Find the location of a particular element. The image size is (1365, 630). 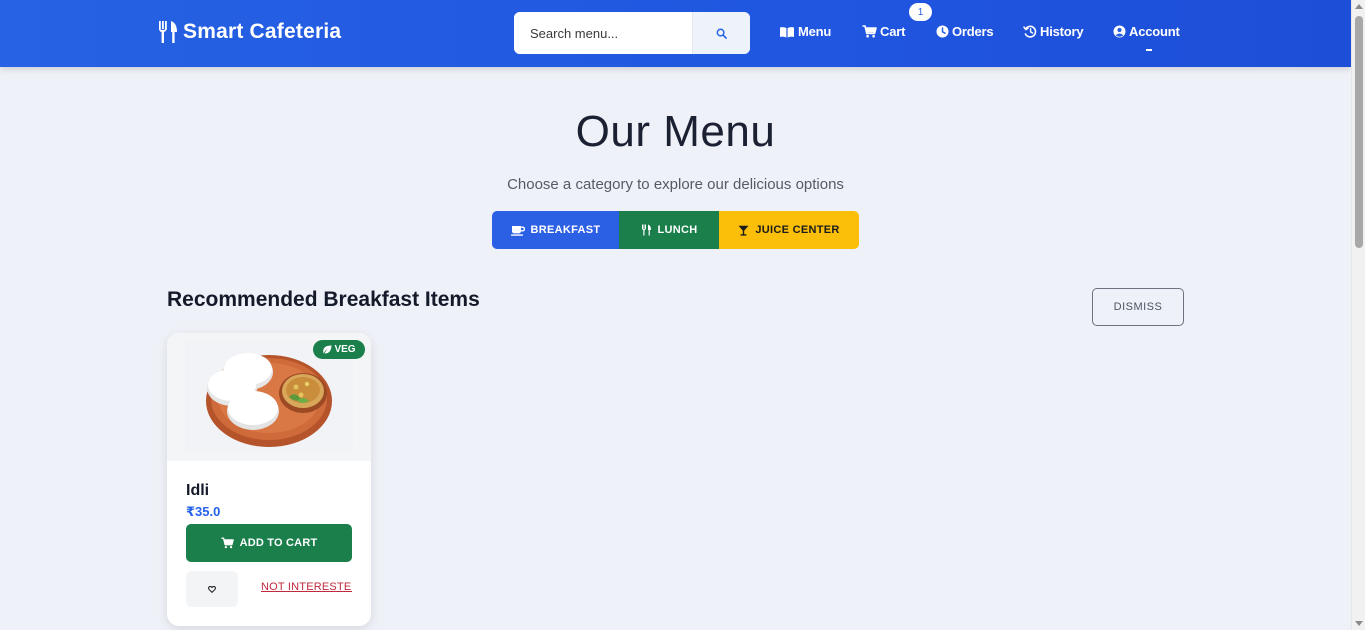

search-icon is located at coordinates (721, 33).